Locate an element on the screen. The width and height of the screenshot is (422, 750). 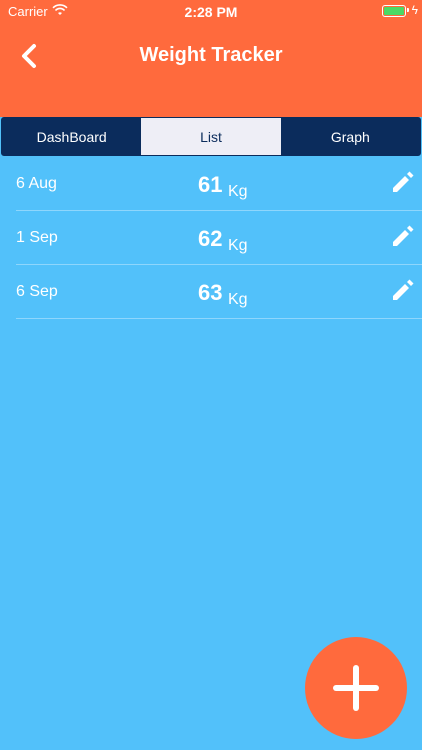
plus-icon-vertical is located at coordinates (356, 688).